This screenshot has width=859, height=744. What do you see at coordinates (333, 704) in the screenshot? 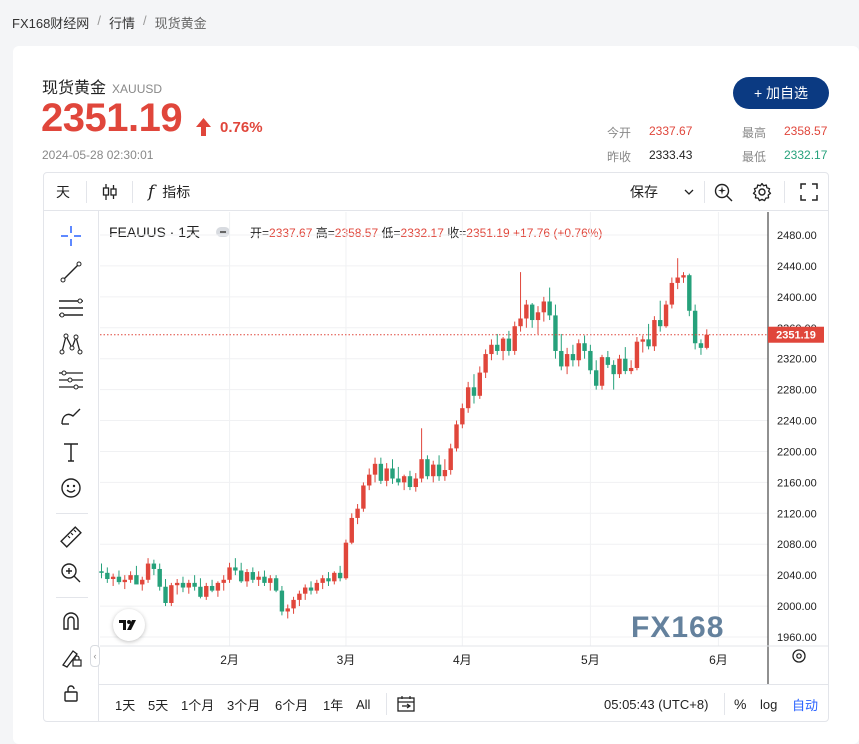
I see `range-1y: 1年` at bounding box center [333, 704].